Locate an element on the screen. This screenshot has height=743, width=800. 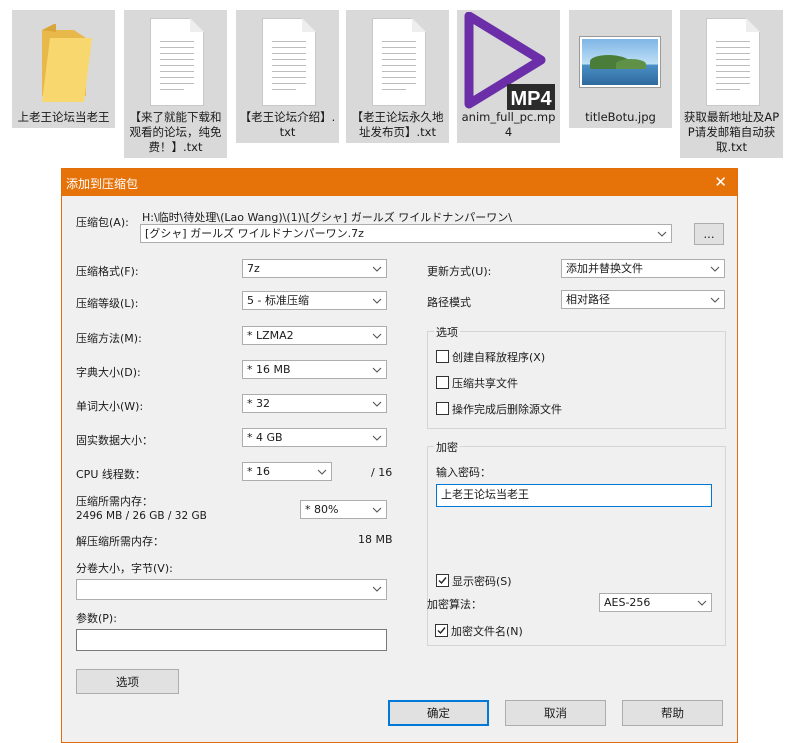
method-value: * LZMA2 is located at coordinates (270, 335).